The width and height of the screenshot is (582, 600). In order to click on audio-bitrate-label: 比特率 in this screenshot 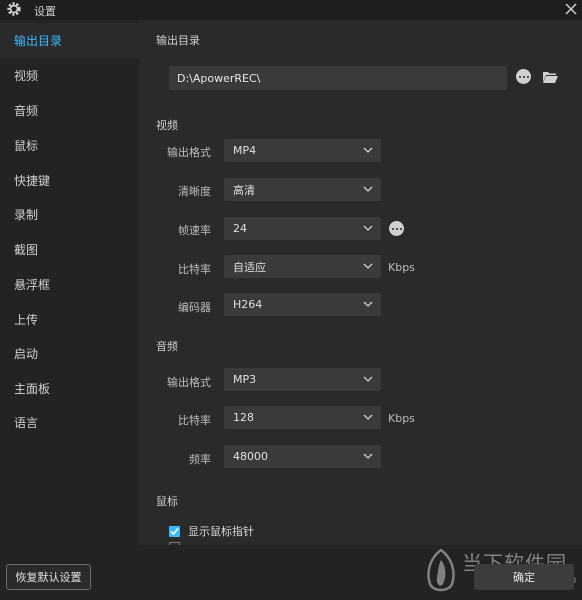, I will do `click(194, 420)`.